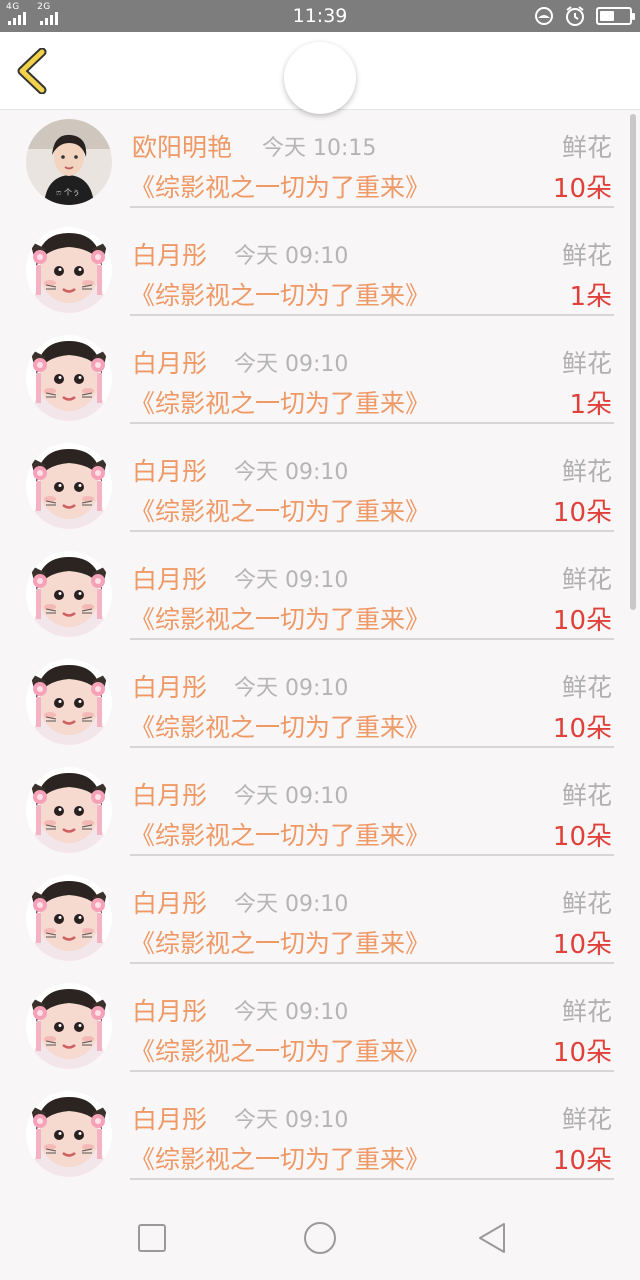 The height and width of the screenshot is (1280, 640). What do you see at coordinates (575, 16) in the screenshot?
I see `alarm-icon` at bounding box center [575, 16].